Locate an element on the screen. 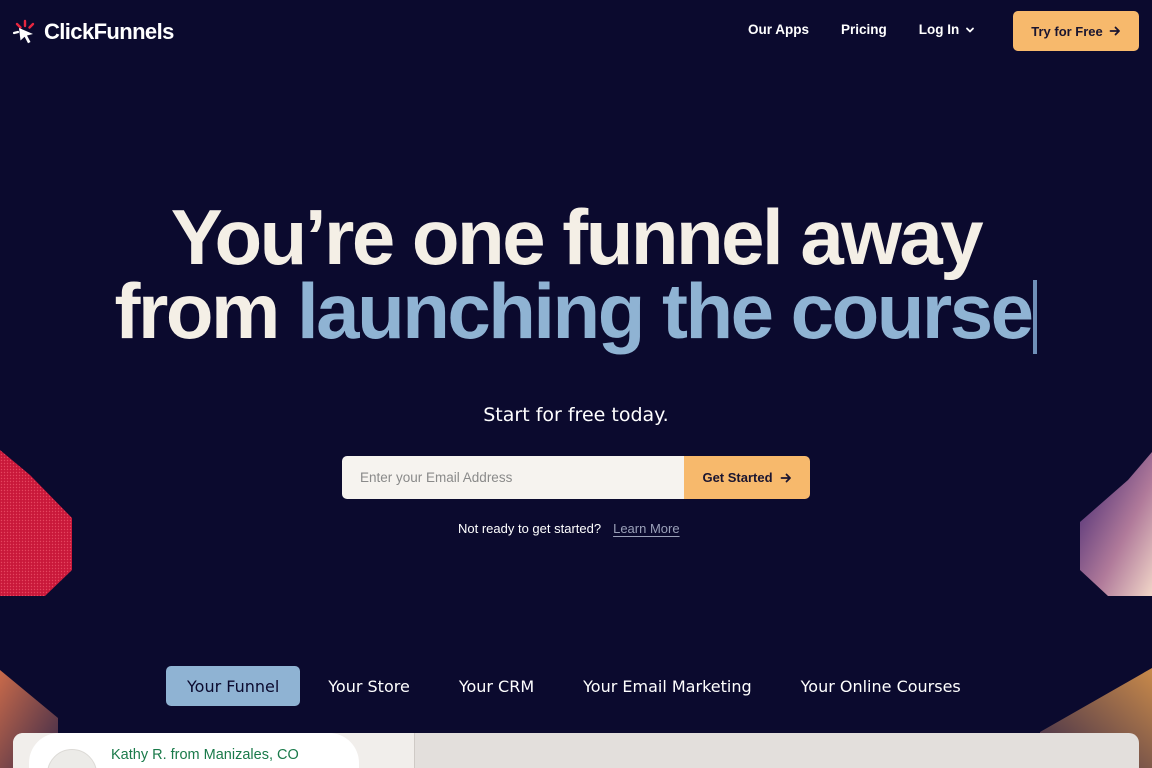 This screenshot has width=1152, height=768. preview-panel-left: Kathy R. from Manizales, CO is located at coordinates (214, 750).